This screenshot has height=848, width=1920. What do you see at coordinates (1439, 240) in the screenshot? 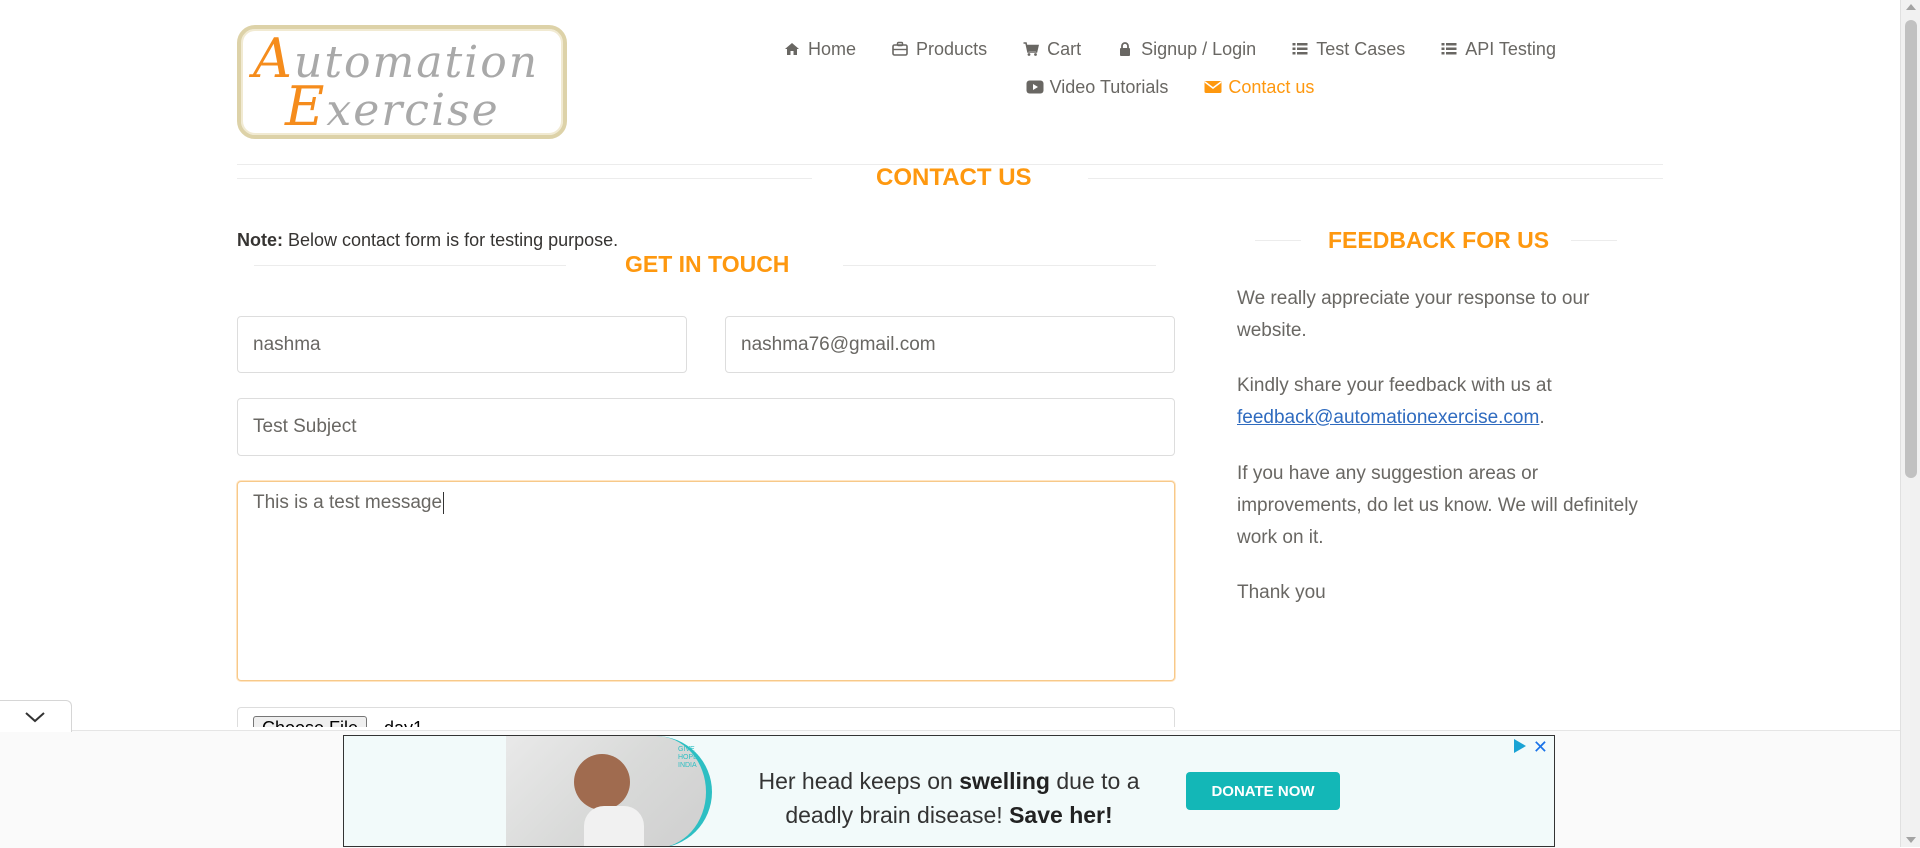
I see `feedback-title: FEEDBACK FOR US` at bounding box center [1439, 240].